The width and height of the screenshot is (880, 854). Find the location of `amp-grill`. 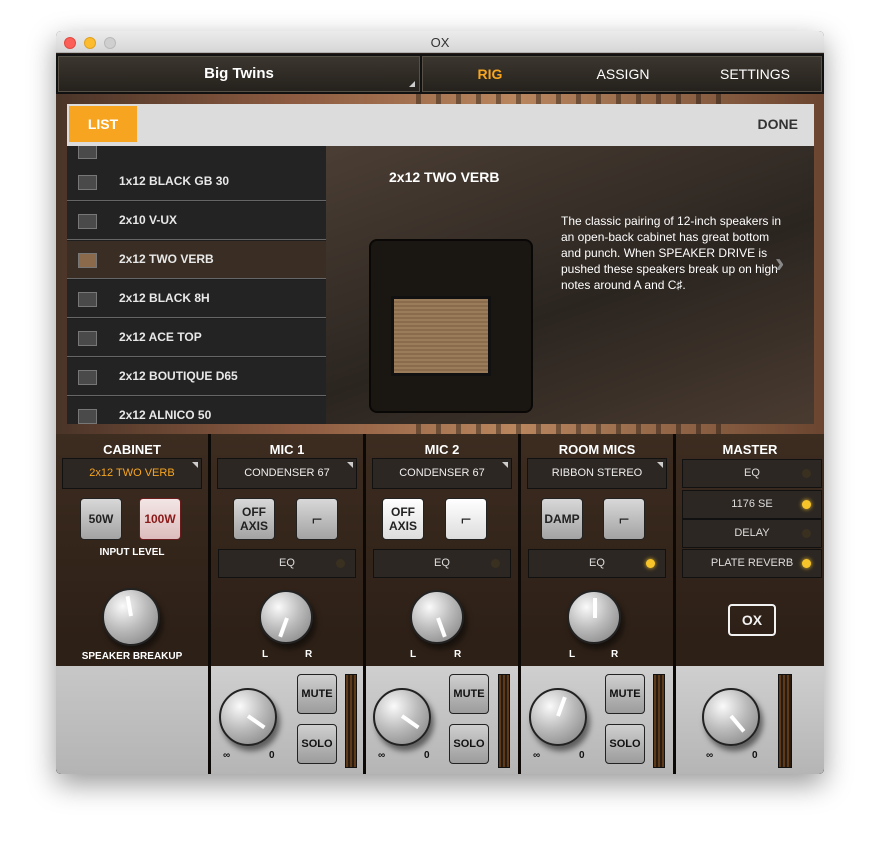

amp-grill is located at coordinates (441, 336).